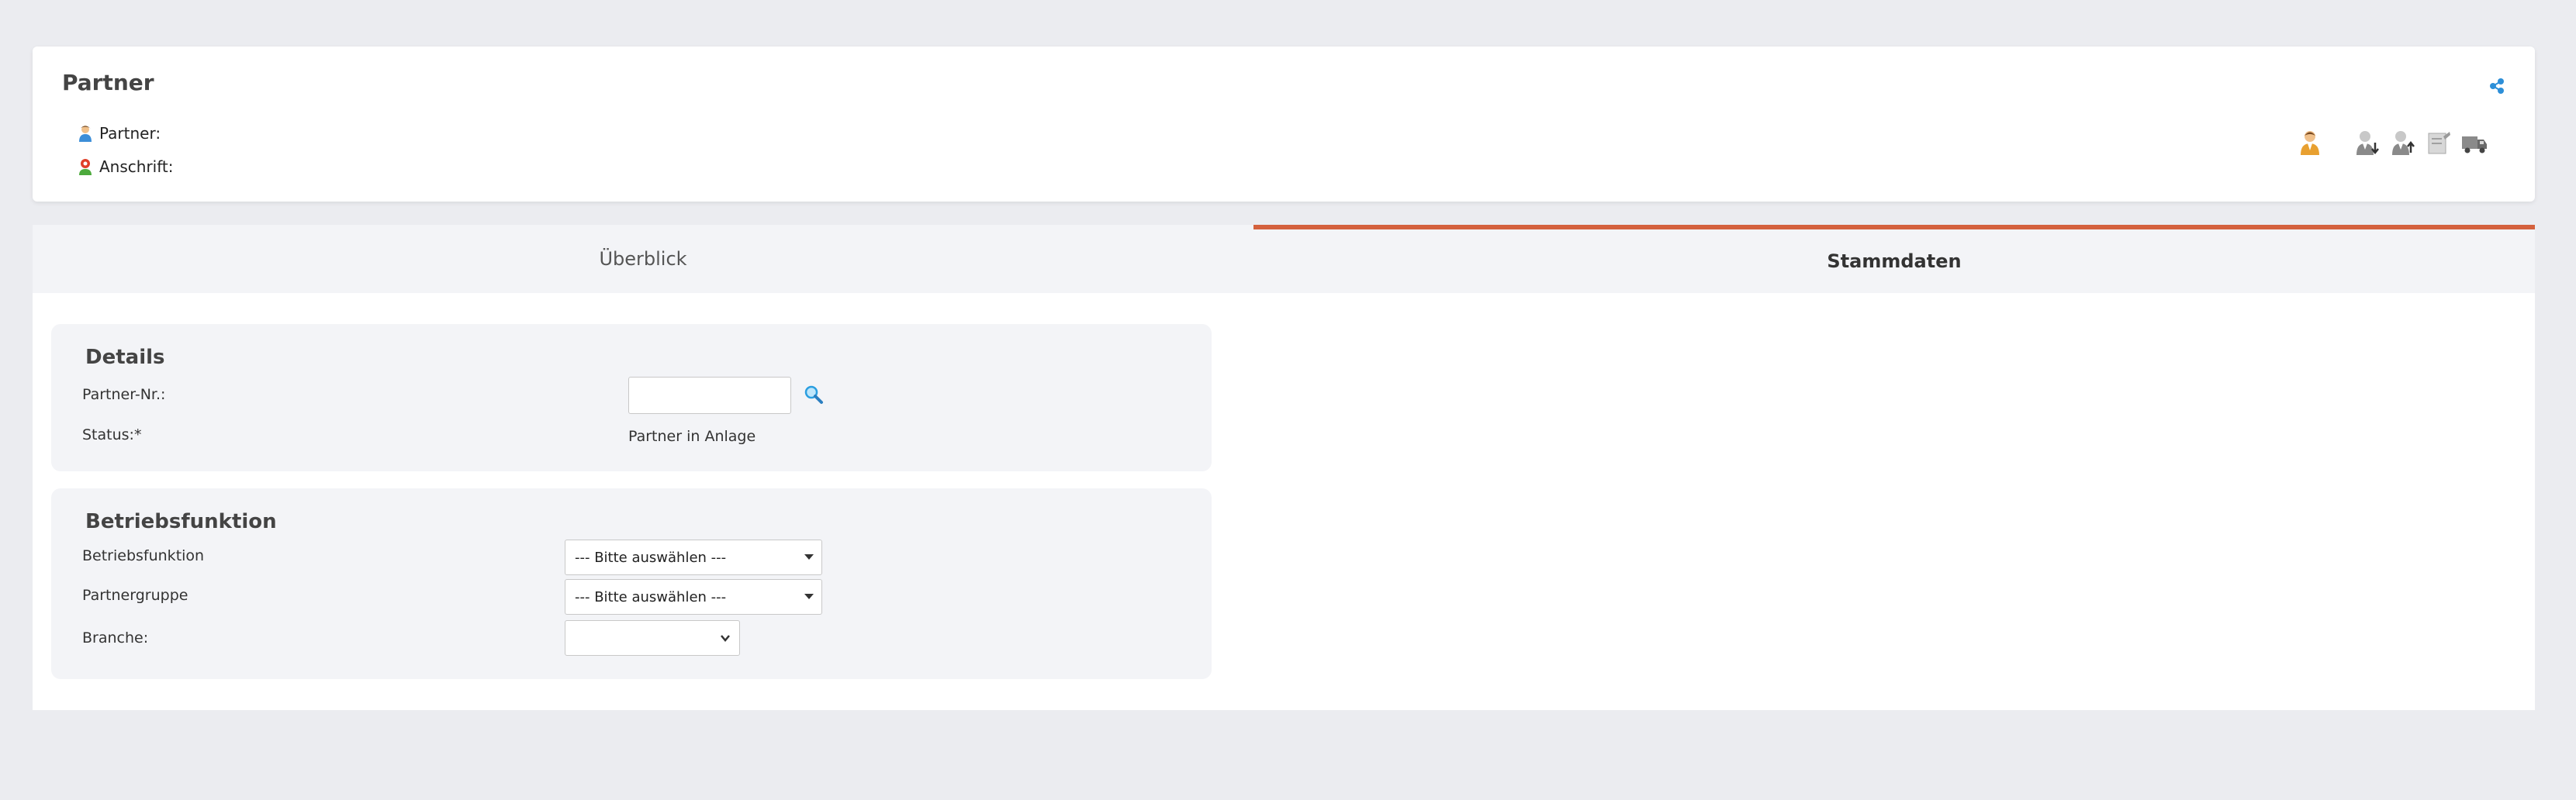 Image resolution: width=2576 pixels, height=800 pixels. Describe the element at coordinates (181, 521) in the screenshot. I see `betriebsfunktion-title: Betriebsfunktion` at that location.